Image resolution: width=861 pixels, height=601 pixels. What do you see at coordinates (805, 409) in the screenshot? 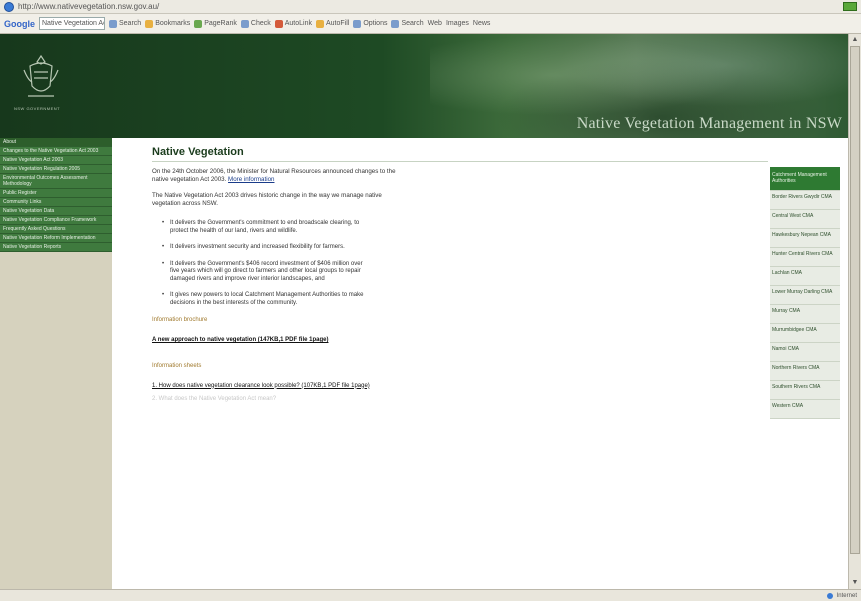
I see `cma-link: Western CMA` at bounding box center [805, 409].